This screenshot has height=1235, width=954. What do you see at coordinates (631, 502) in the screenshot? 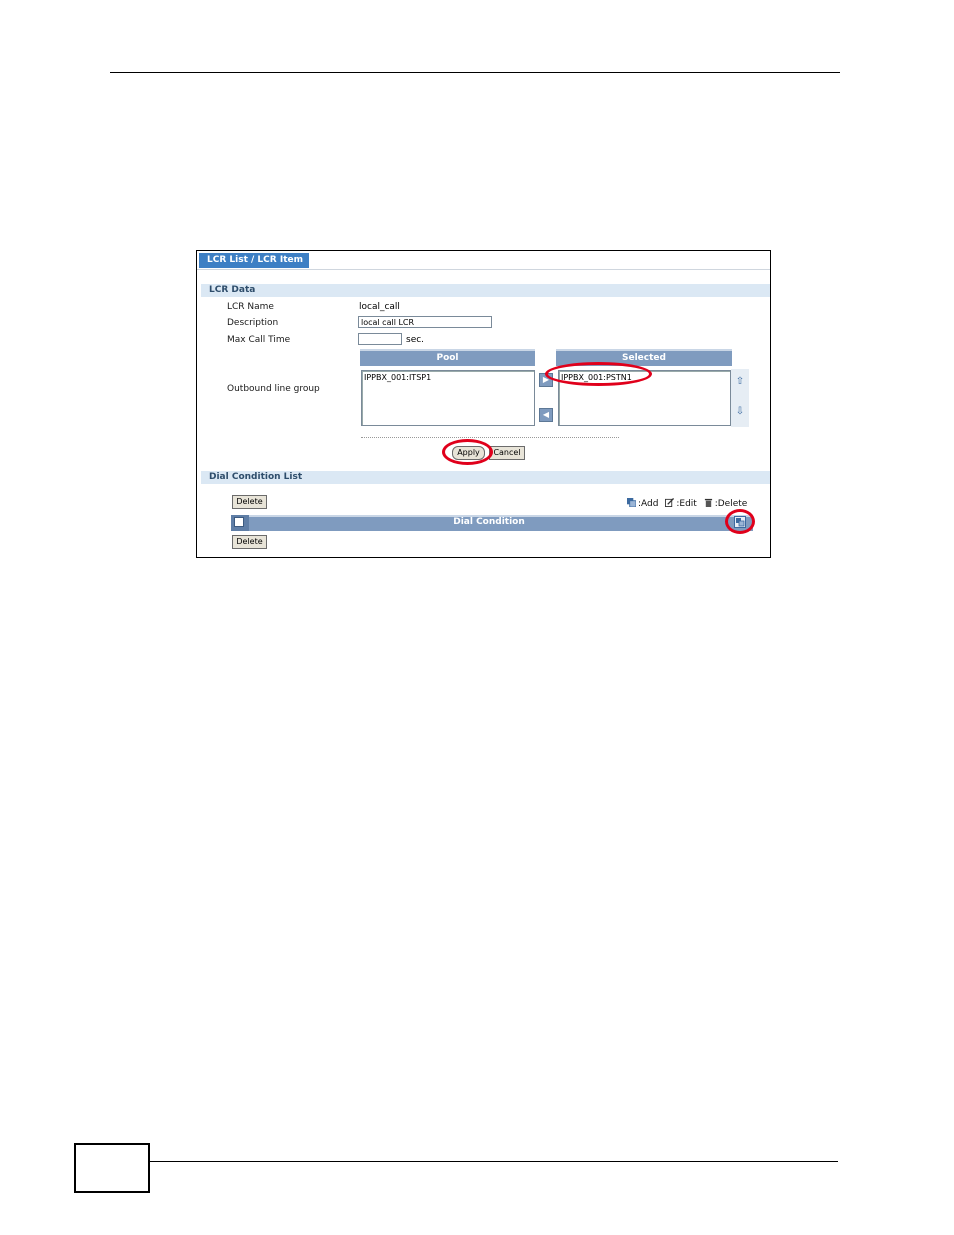
I see `add-icon` at bounding box center [631, 502].